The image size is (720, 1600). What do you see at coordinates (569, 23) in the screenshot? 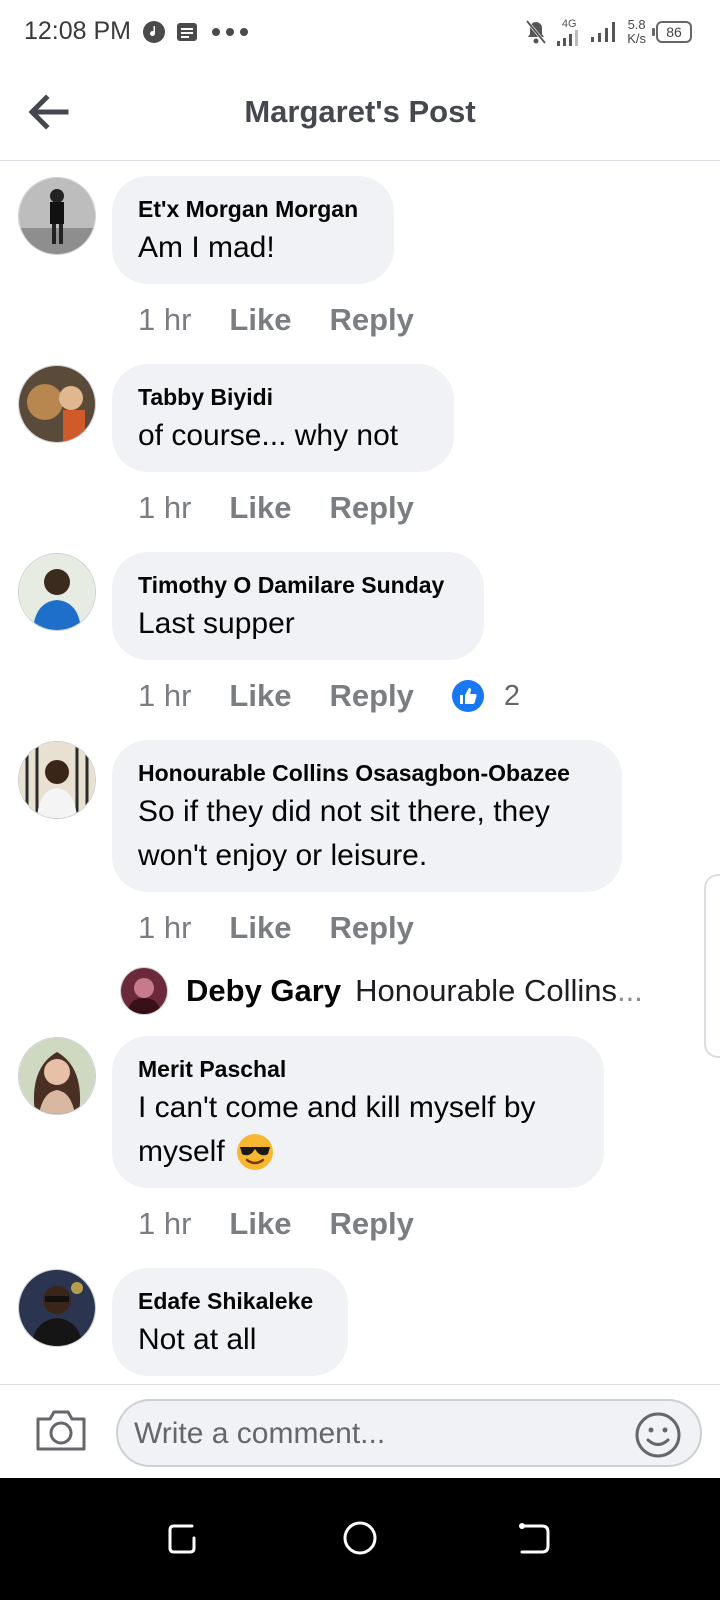
I see `network-type: 4G` at bounding box center [569, 23].